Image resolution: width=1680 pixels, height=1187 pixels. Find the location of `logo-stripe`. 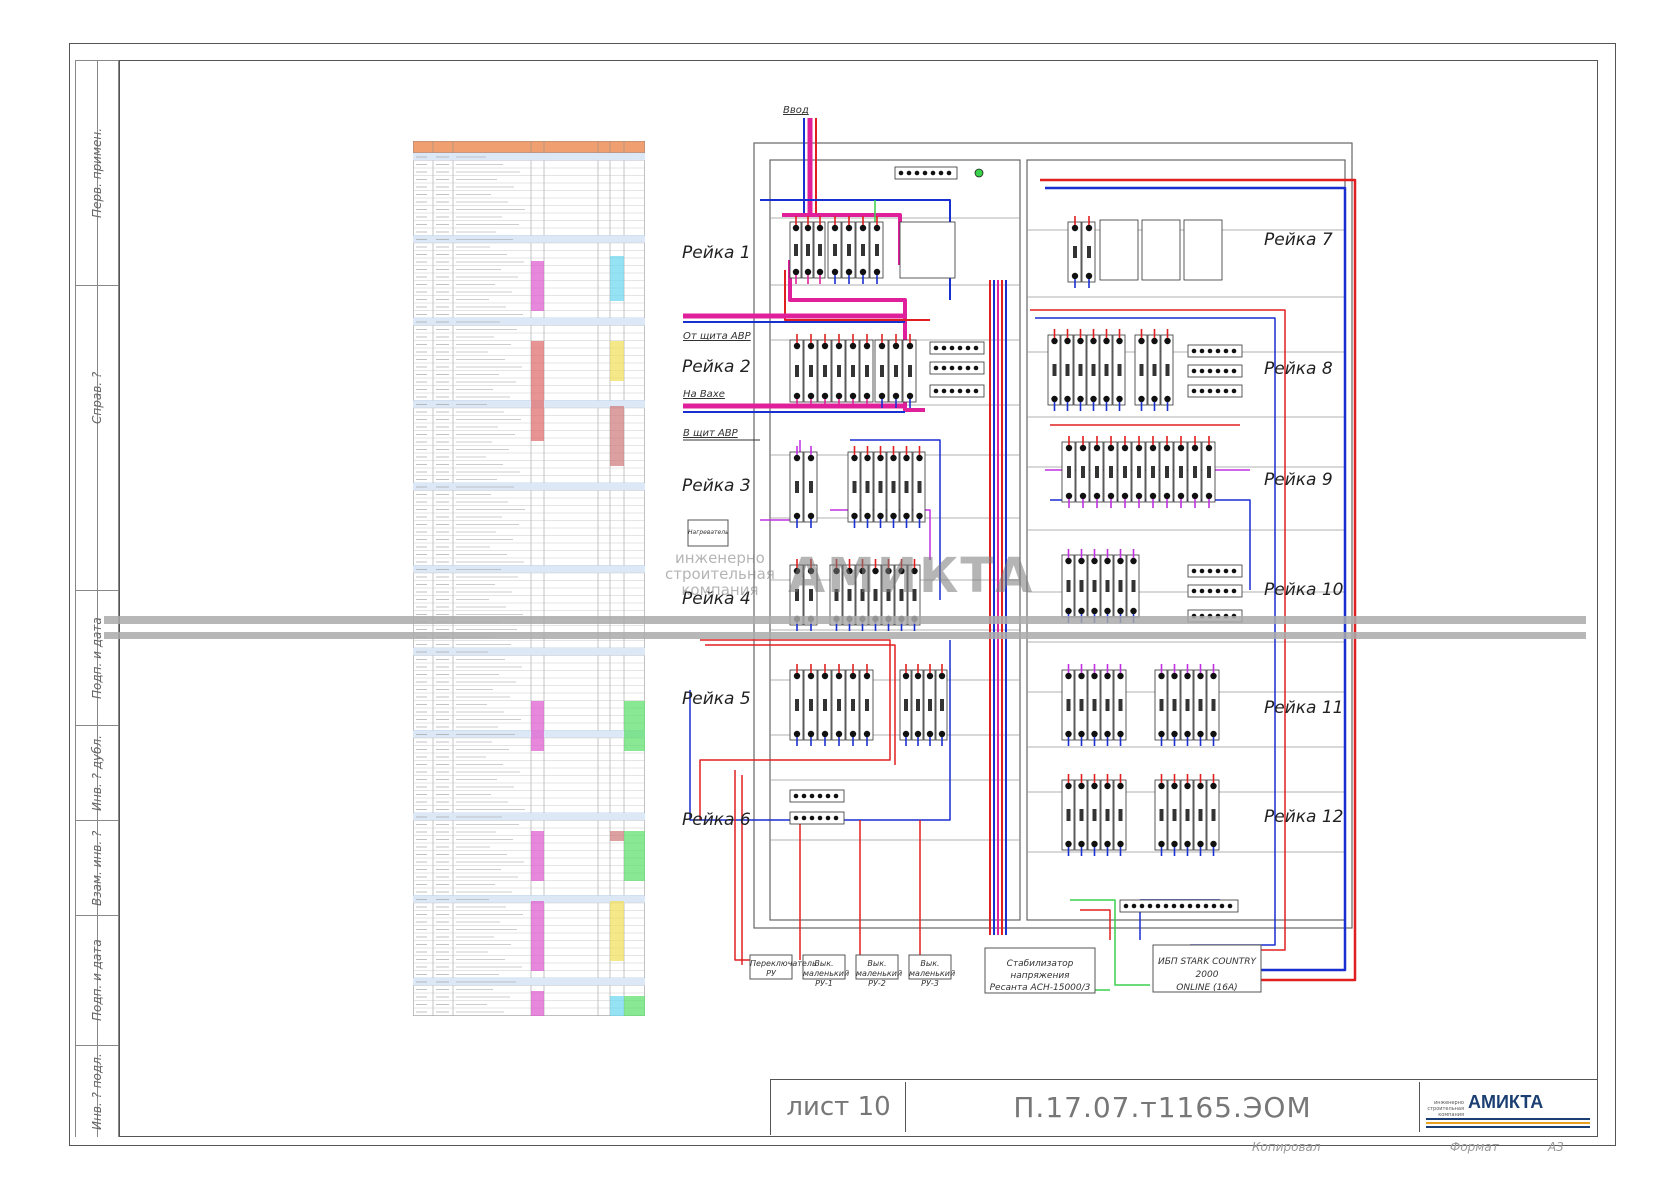

logo-stripe is located at coordinates (1508, 1119).